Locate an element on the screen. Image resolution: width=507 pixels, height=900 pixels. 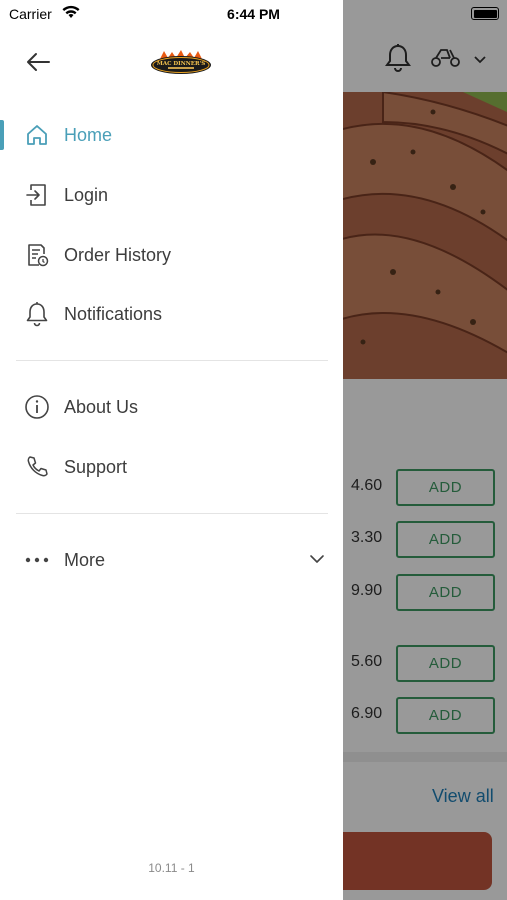
nav-label: Notifications is located at coordinates (113, 313).